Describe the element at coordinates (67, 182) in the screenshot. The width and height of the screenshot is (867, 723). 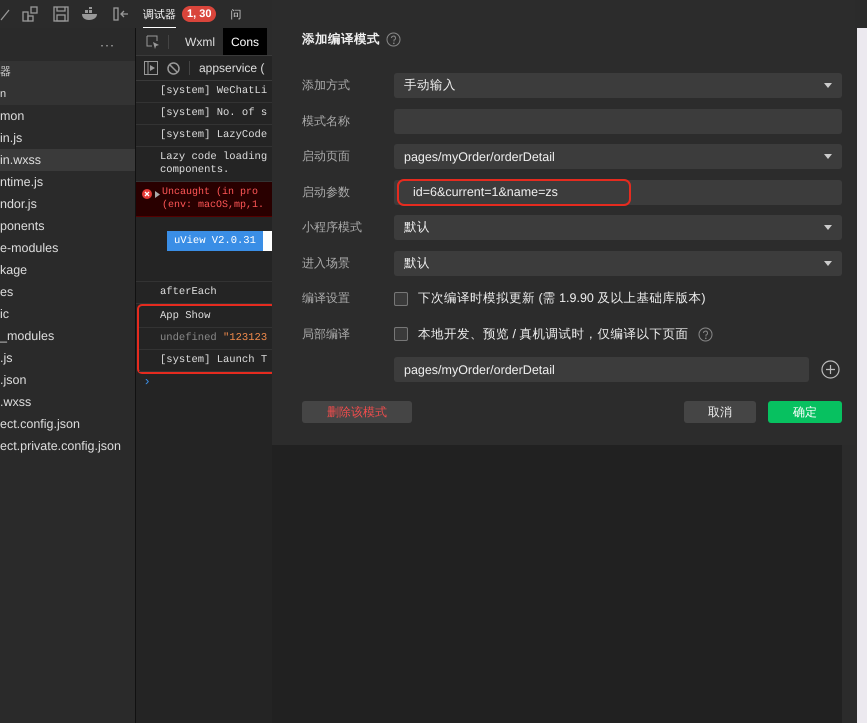
I see `tree-item: ntime.js` at that location.